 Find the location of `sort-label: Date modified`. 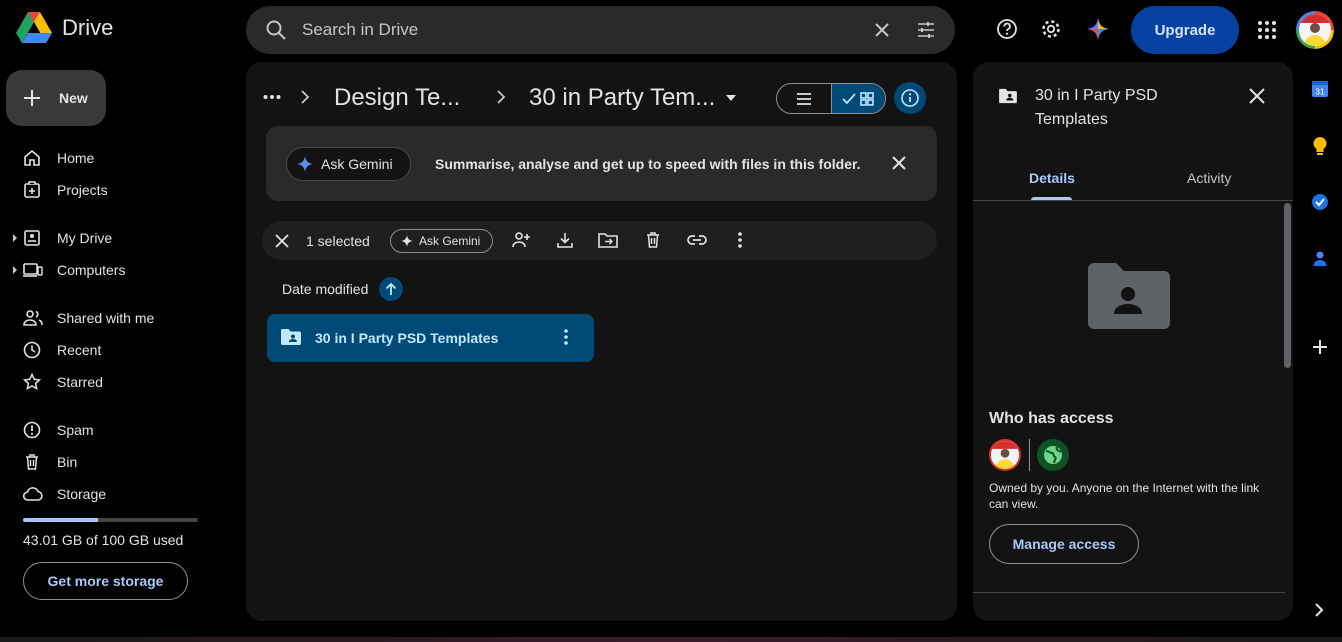

sort-label: Date modified is located at coordinates (325, 289).